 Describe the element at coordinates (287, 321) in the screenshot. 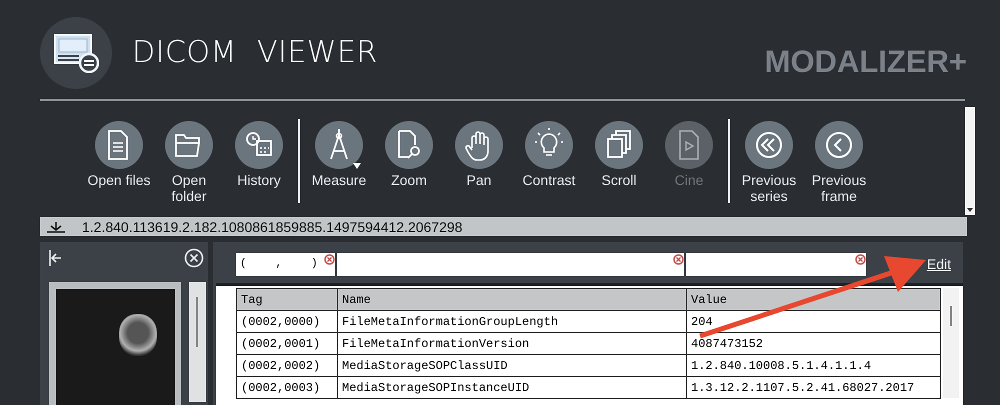

I see `table-cell: (0002,0000)` at that location.